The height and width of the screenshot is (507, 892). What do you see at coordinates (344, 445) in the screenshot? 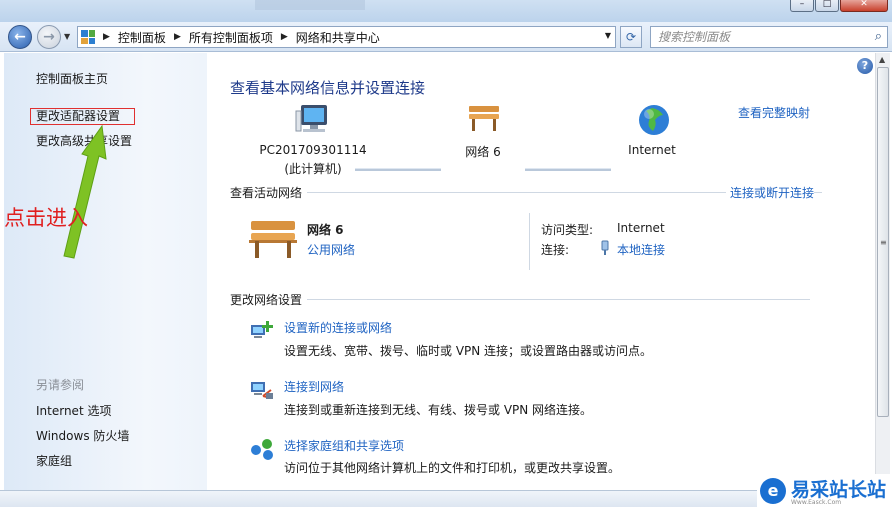
I see `task-homegroup: 选择家庭组和共享选项` at bounding box center [344, 445].